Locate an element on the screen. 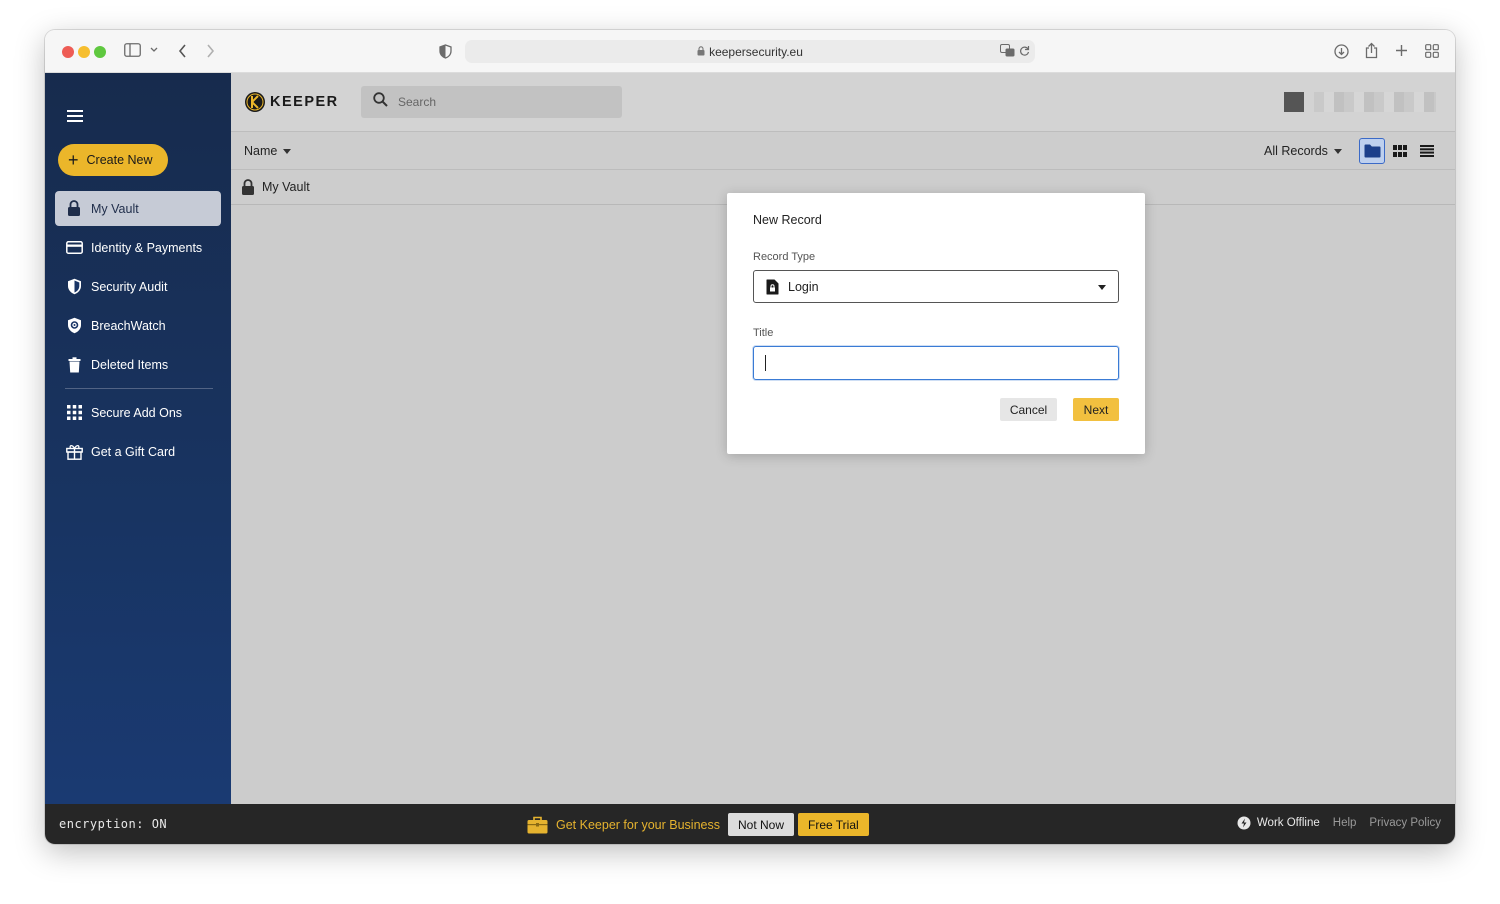 The image size is (1500, 904). chevron-down-icon is located at coordinates (154, 50).